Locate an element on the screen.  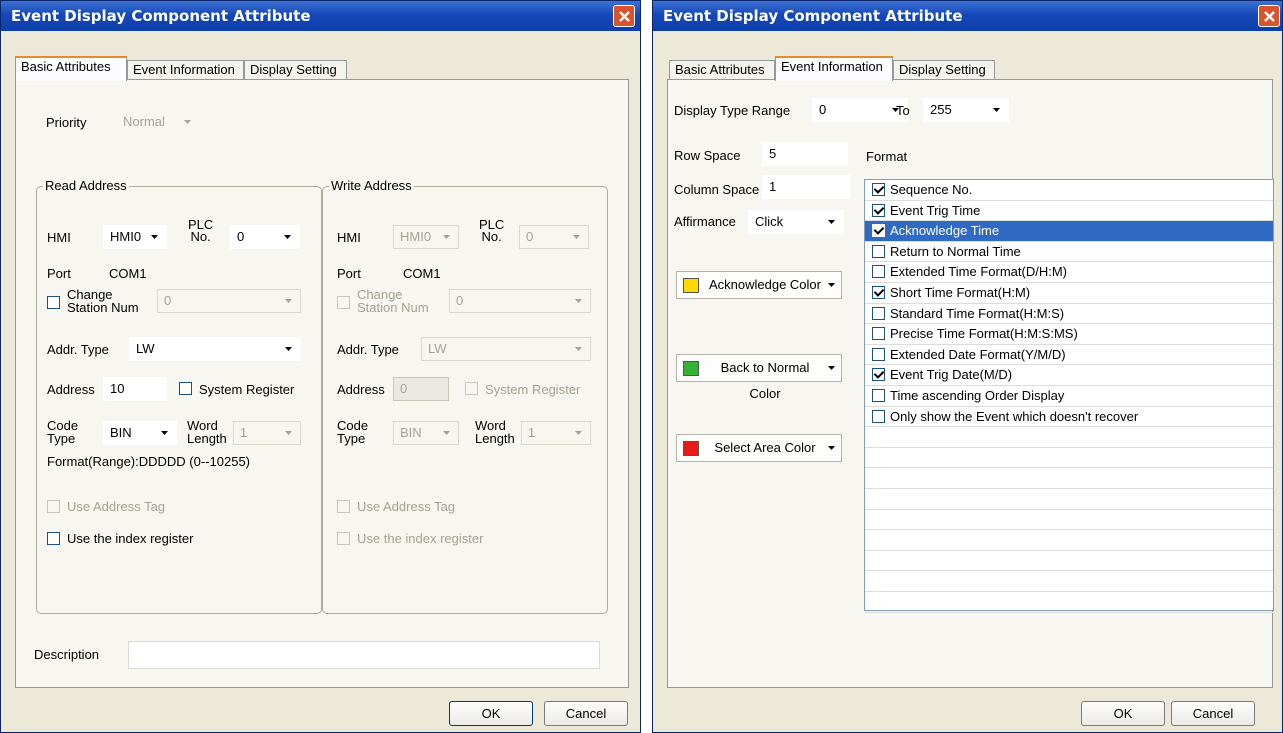
format-item-label: Event Trig Date(M/D) is located at coordinates (951, 375).